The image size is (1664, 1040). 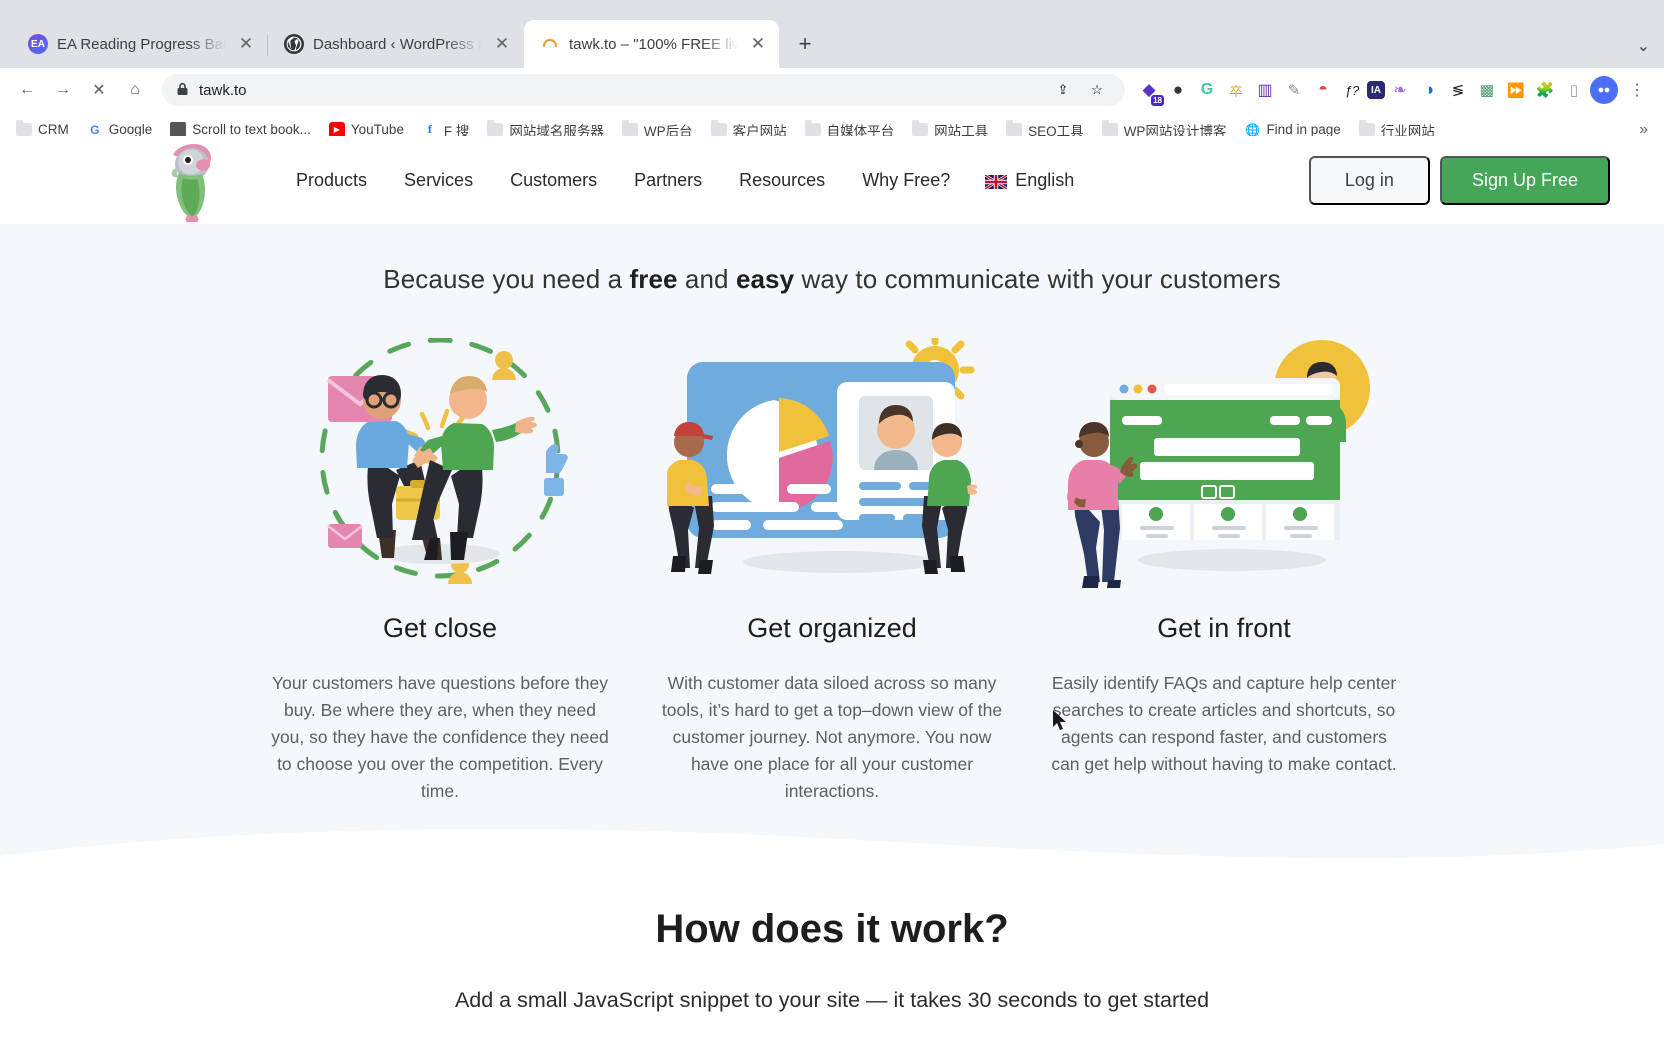 What do you see at coordinates (805, 44) in the screenshot?
I see `new-tab-button: +` at bounding box center [805, 44].